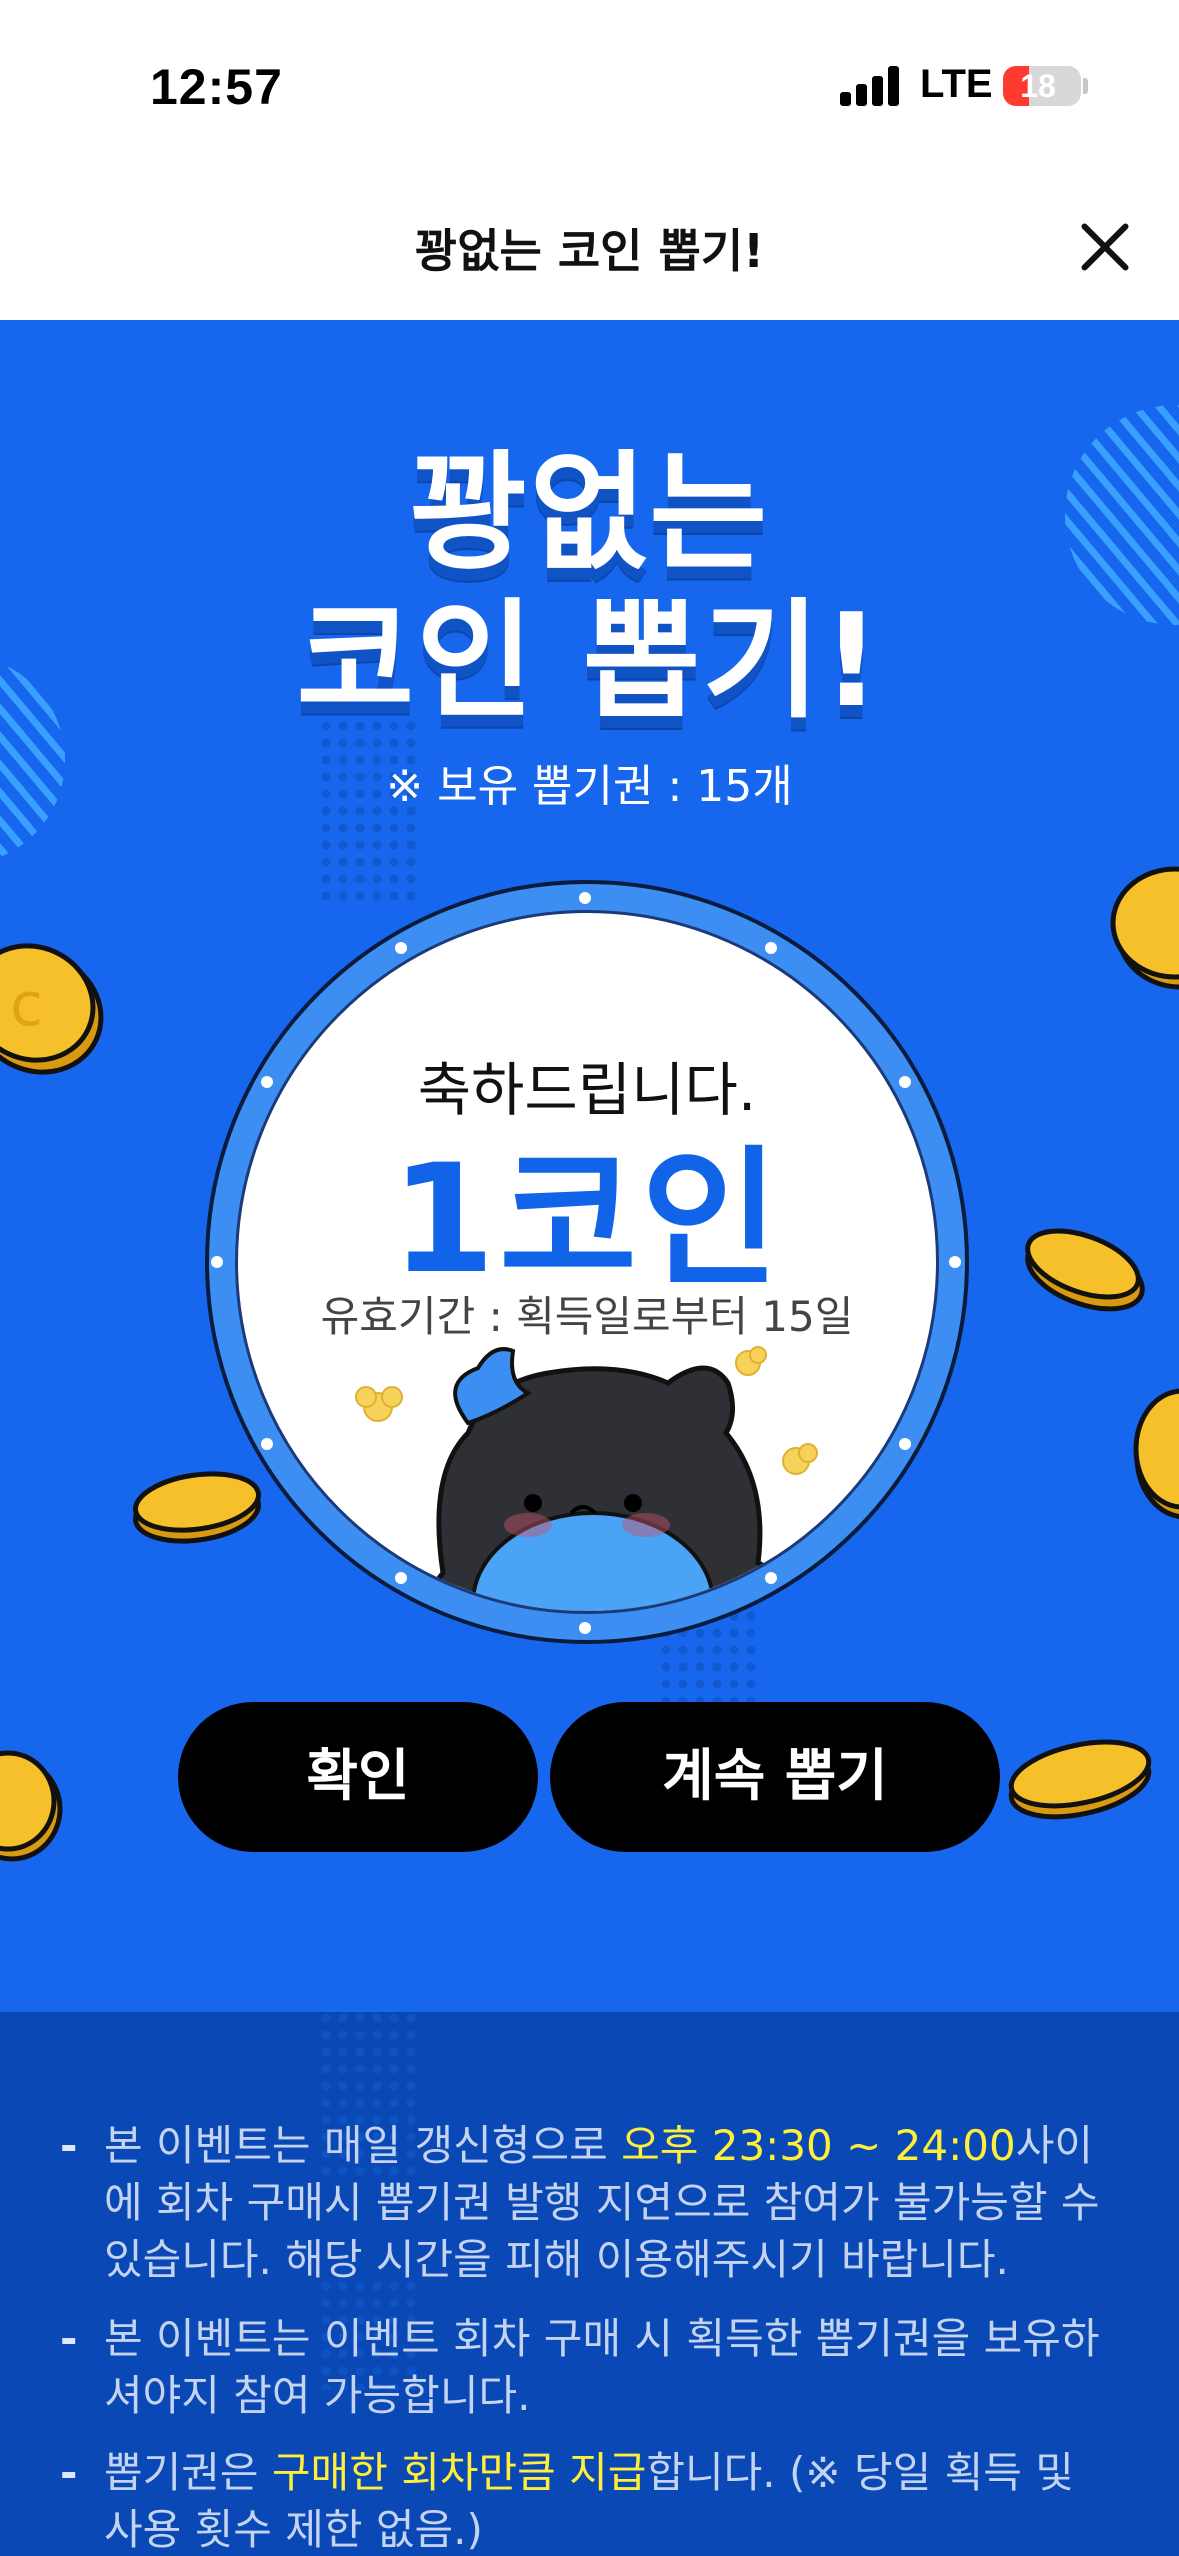 This screenshot has height=2556, width=1179. What do you see at coordinates (589, 87) in the screenshot?
I see `status-bar: 12:57 LTE 18` at bounding box center [589, 87].